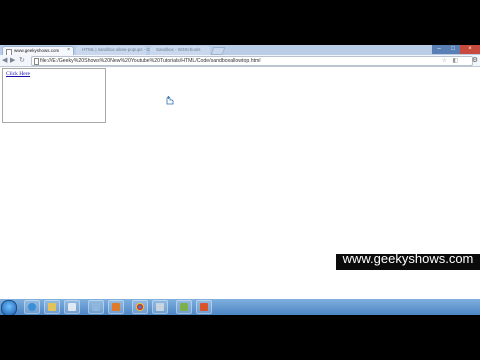  Describe the element at coordinates (453, 49) in the screenshot. I see `maximize-icon: □` at that location.